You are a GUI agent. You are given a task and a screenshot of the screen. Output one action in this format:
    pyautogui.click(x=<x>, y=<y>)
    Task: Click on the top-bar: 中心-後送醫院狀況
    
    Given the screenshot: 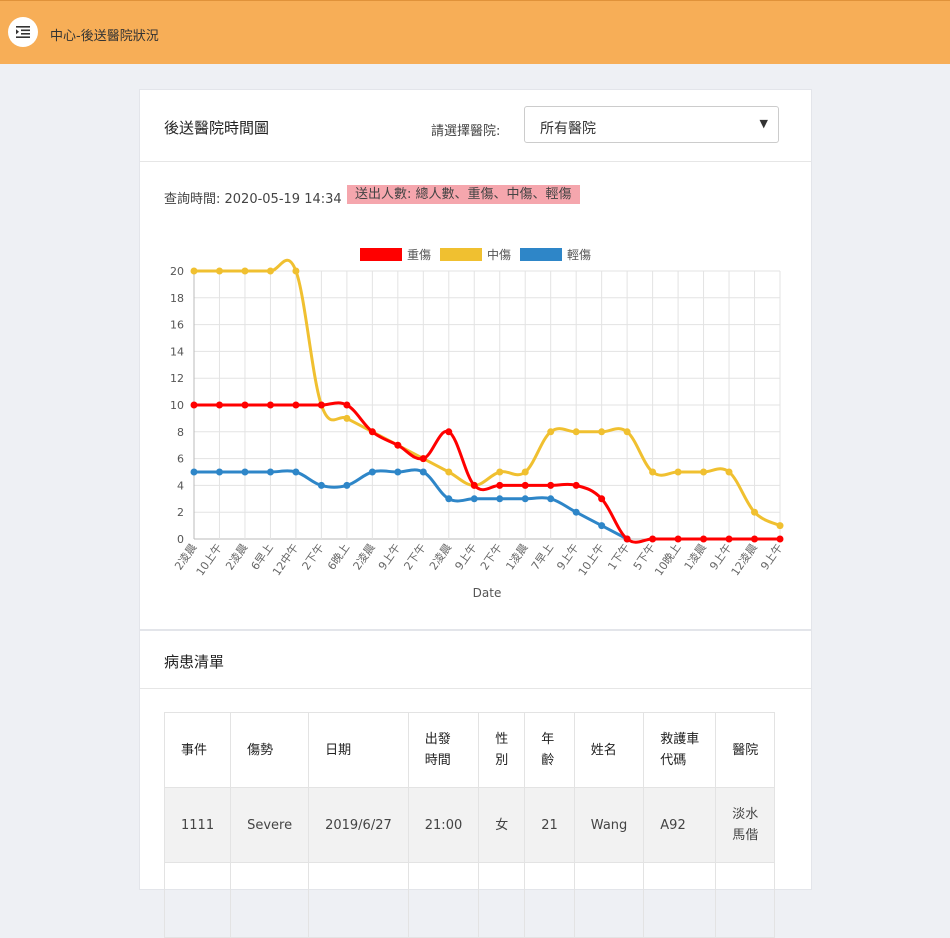 What is the action you would take?
    pyautogui.click(x=475, y=32)
    